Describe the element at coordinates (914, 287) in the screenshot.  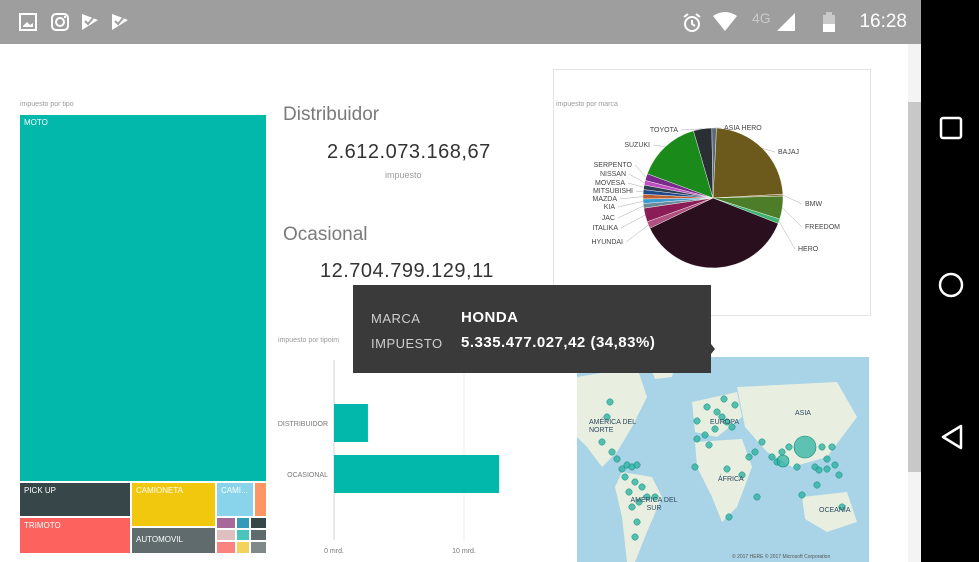
I see `scrollbar-thumb` at that location.